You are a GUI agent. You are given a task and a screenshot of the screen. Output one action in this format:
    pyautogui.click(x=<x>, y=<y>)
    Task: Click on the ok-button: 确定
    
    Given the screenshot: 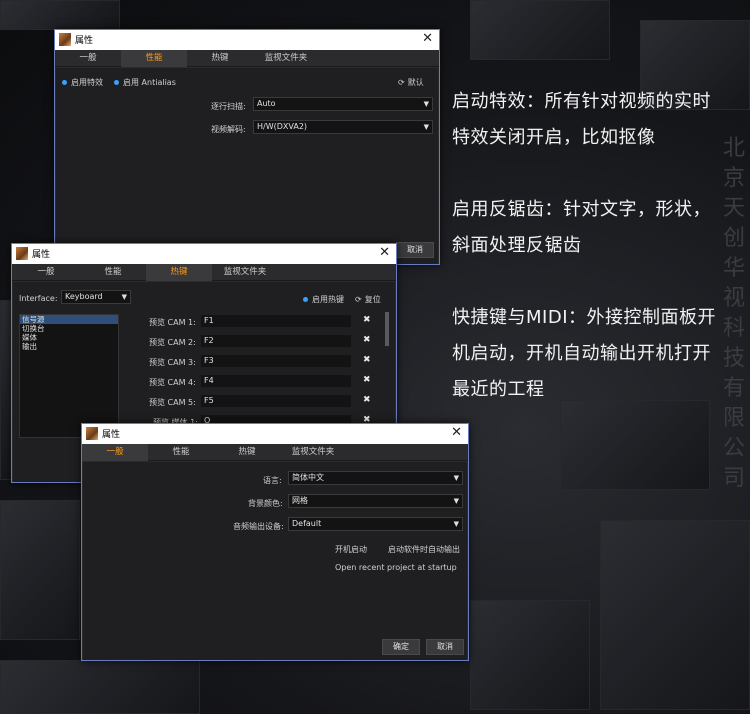 What is the action you would take?
    pyautogui.click(x=401, y=647)
    